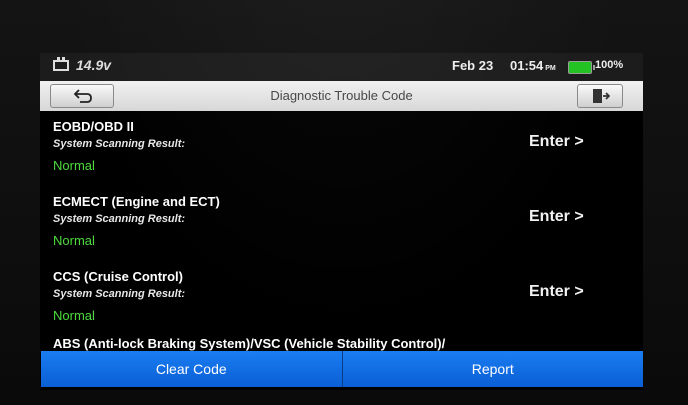  Describe the element at coordinates (94, 65) in the screenshot. I see `voltage-readout: 14.9v` at that location.